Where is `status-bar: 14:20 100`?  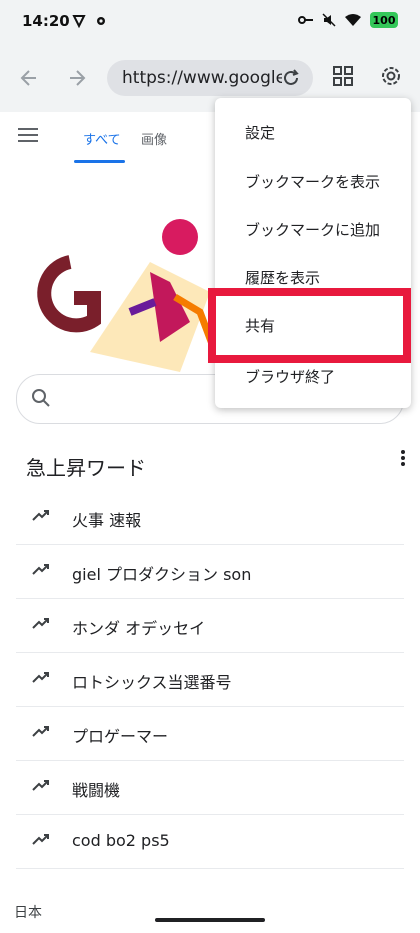
status-bar: 14:20 100 is located at coordinates (210, 22).